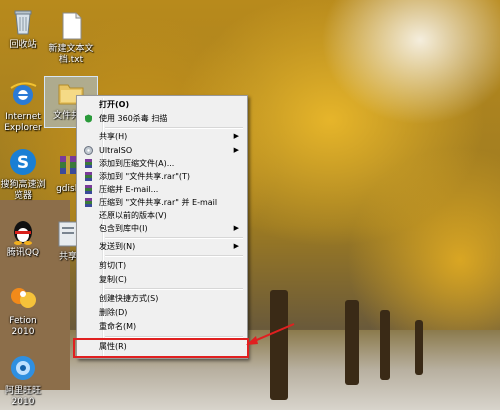 The height and width of the screenshot is (410, 500). What do you see at coordinates (116, 150) in the screenshot?
I see `menu-item-label: UltraISO` at bounding box center [116, 150].